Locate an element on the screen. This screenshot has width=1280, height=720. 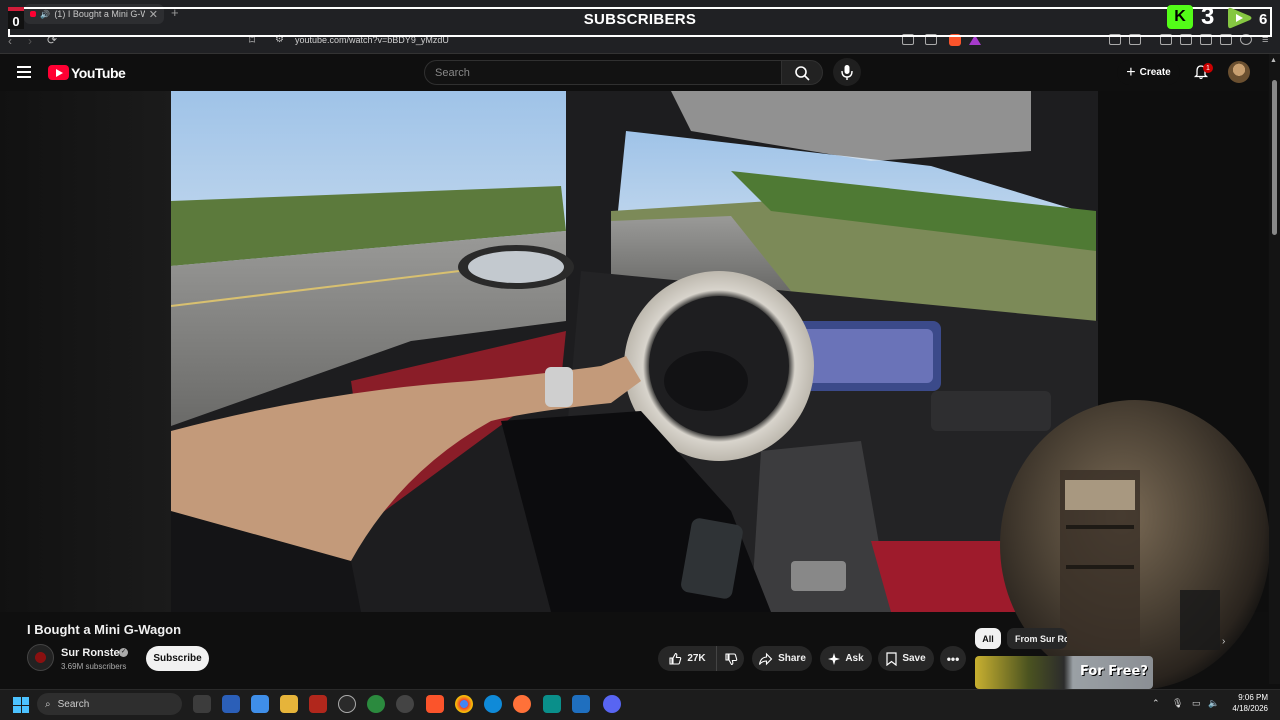
theater-backdrop-left is located at coordinates (85, 351).